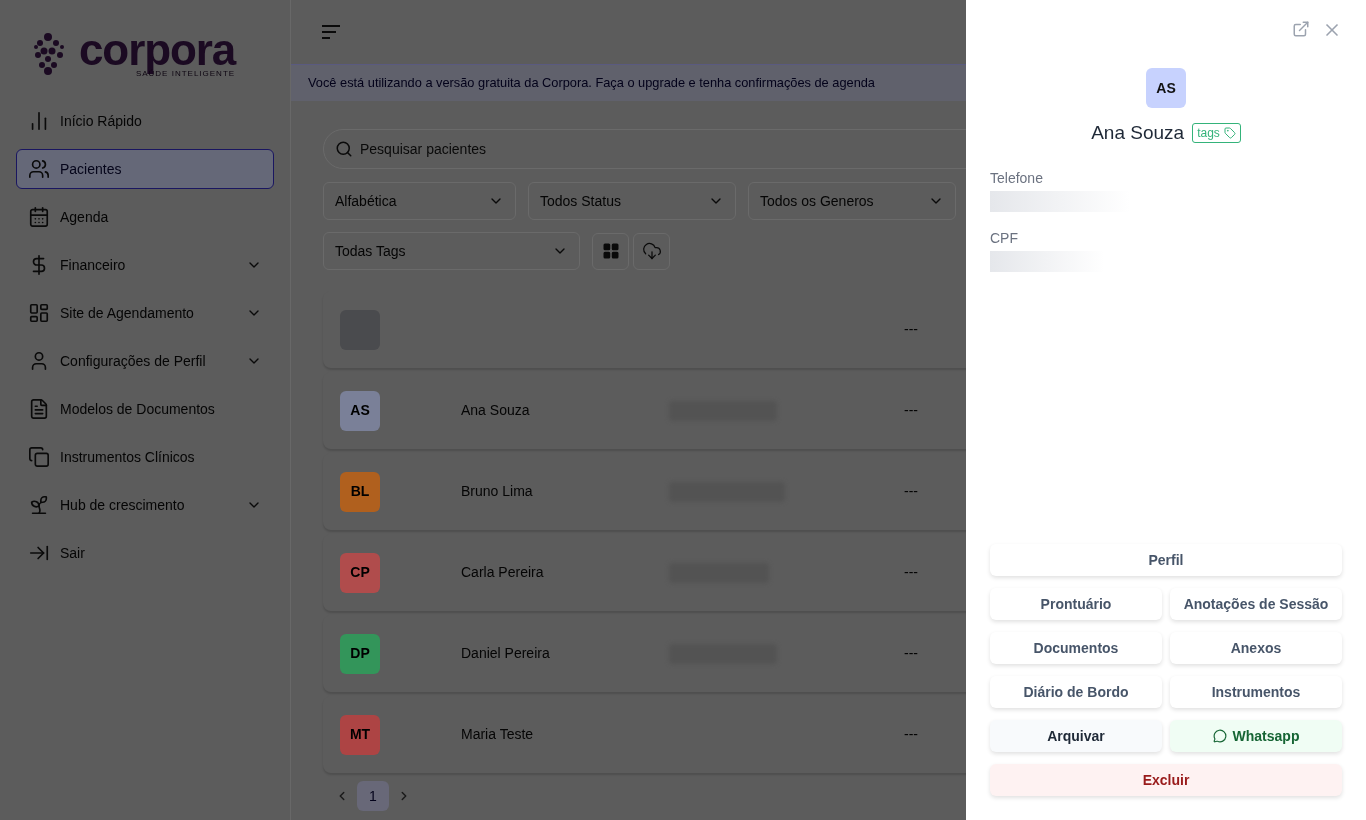 This screenshot has width=1366, height=820. Describe the element at coordinates (644, 329) in the screenshot. I see `patient-row: ---` at that location.